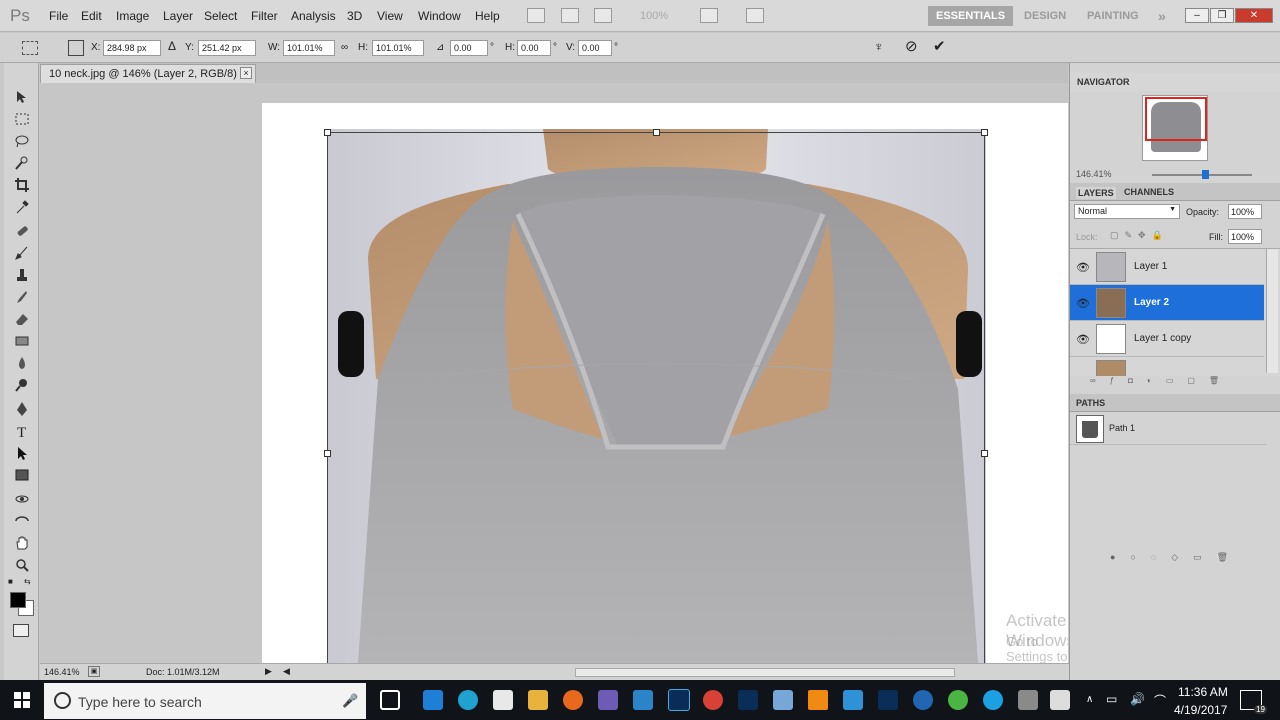  I want to click on pen-tool-icon, so click(22, 409).